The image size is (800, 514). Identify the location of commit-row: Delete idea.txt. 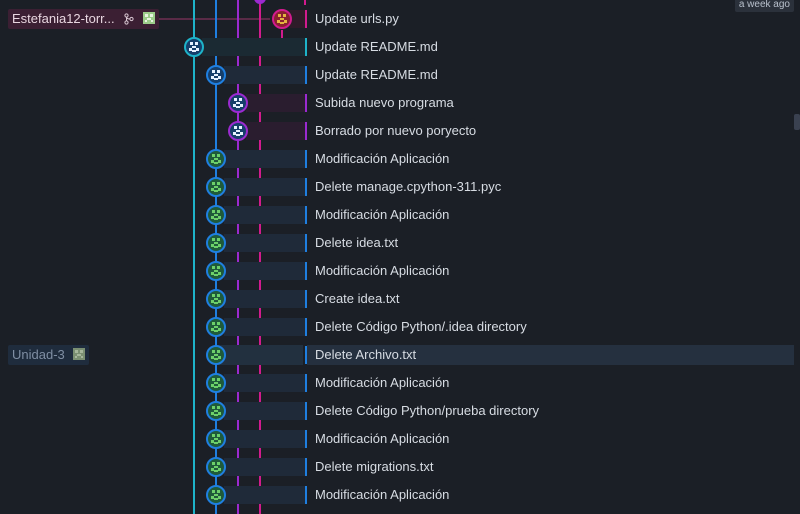
(400, 243).